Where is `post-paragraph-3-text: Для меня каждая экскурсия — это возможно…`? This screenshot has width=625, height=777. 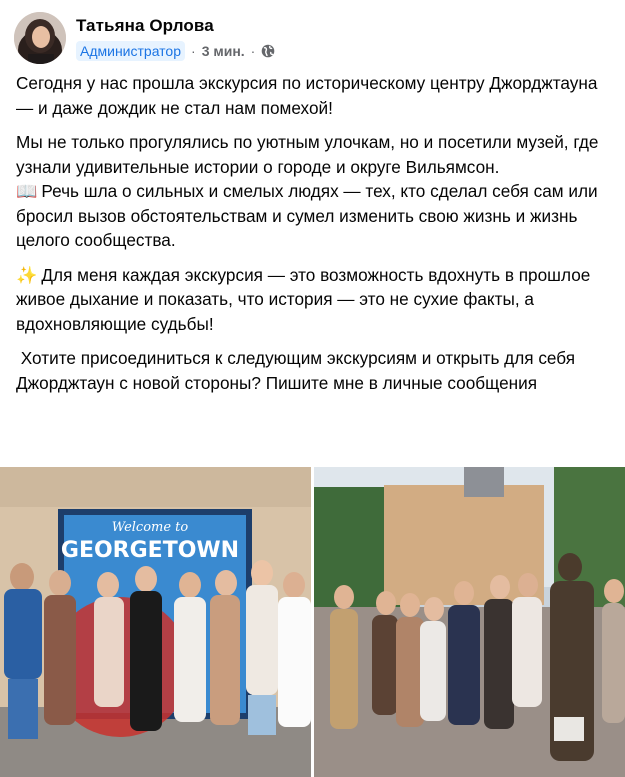 post-paragraph-3-text: Для меня каждая экскурсия — это возможно… is located at coordinates (303, 299).